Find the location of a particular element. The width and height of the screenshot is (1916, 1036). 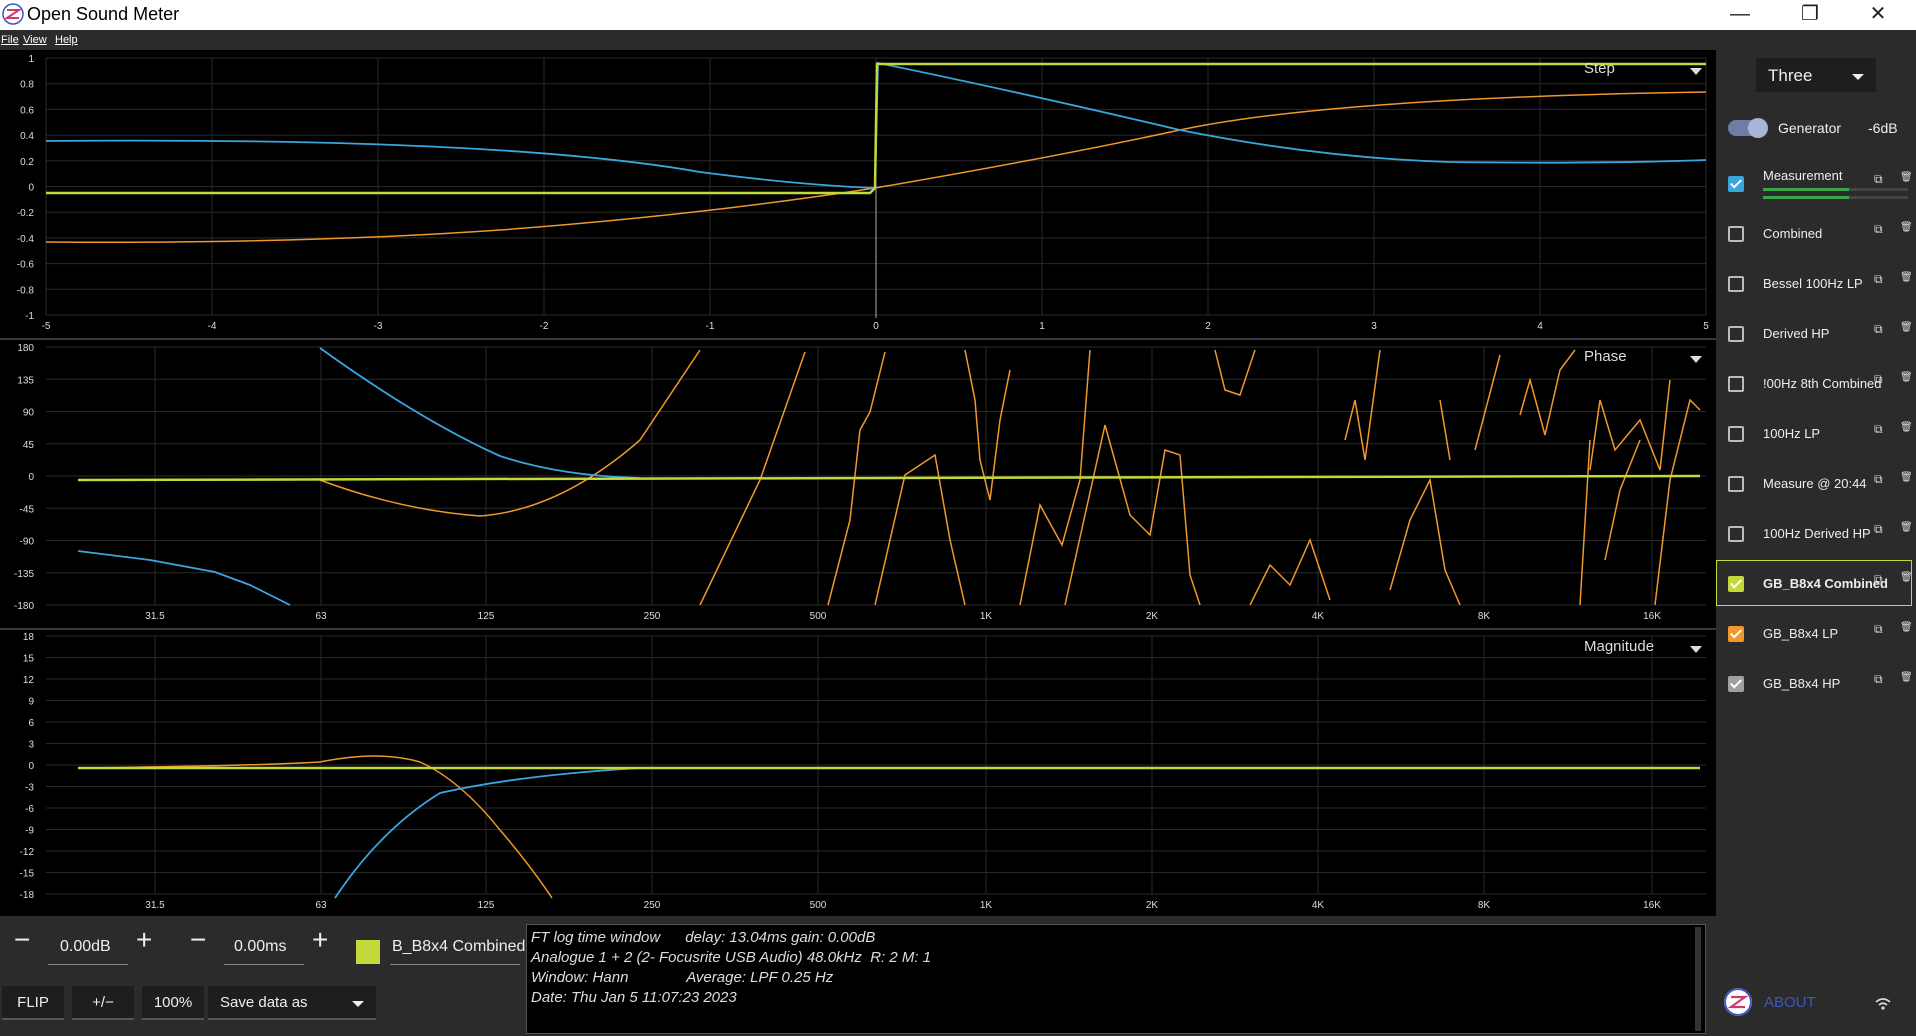

maximize-button: ❐ is located at coordinates (1810, 15).